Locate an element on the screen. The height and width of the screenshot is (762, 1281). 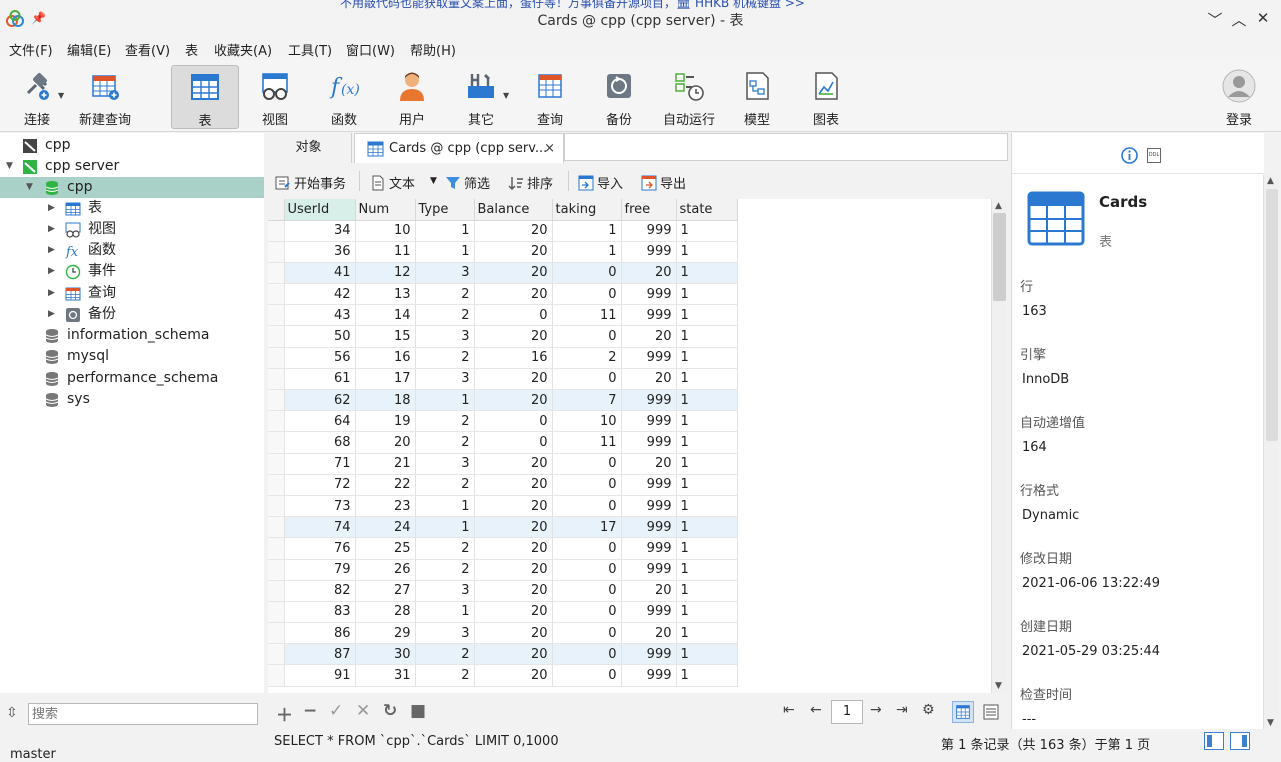
table-cell-userid: 64 is located at coordinates (320, 421).